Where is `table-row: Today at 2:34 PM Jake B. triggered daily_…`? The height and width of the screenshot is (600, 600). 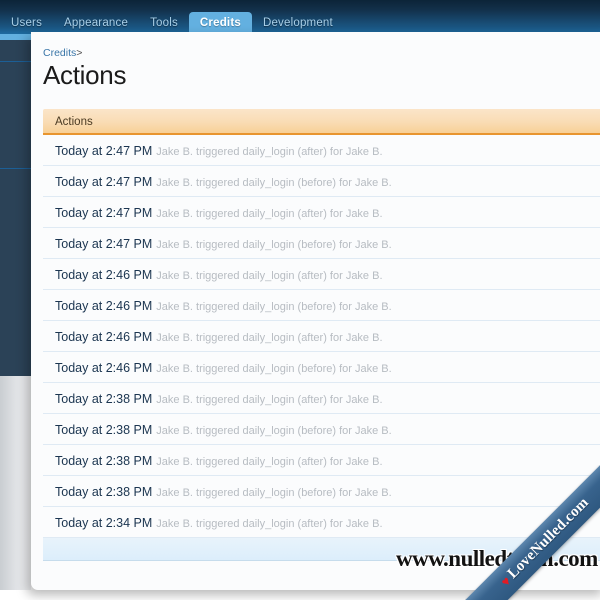
table-row: Today at 2:34 PM Jake B. triggered daily_… is located at coordinates (321, 522).